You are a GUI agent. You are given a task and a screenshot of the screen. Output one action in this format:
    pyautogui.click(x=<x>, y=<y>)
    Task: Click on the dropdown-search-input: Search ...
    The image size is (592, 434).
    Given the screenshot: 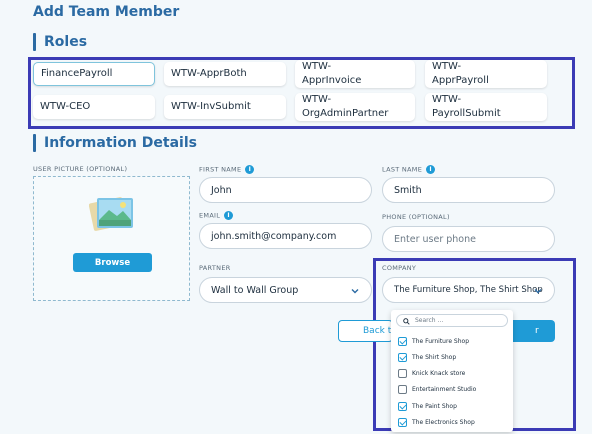 What is the action you would take?
    pyautogui.click(x=452, y=320)
    